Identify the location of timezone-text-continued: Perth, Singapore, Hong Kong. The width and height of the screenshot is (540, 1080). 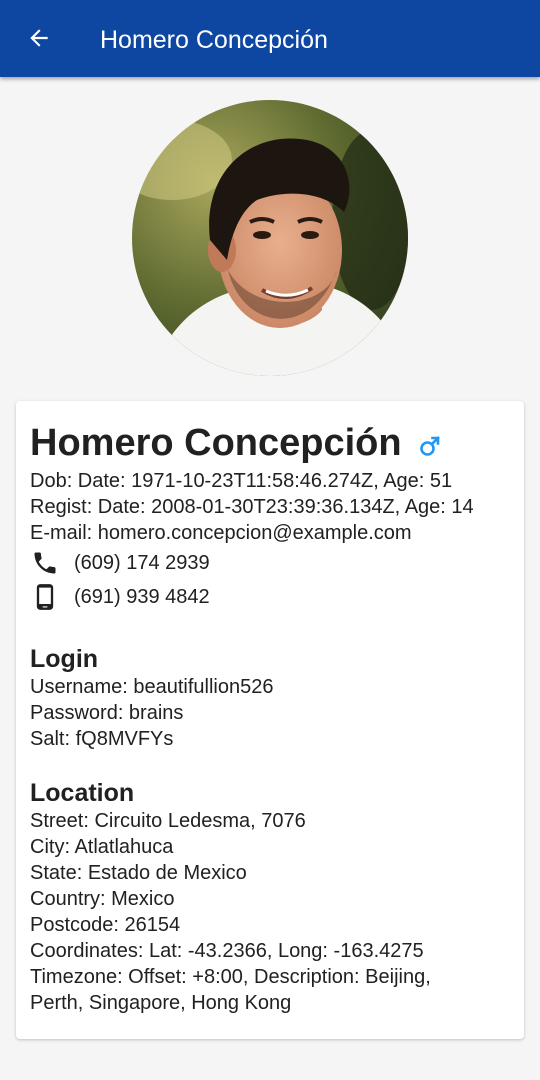
(161, 1003).